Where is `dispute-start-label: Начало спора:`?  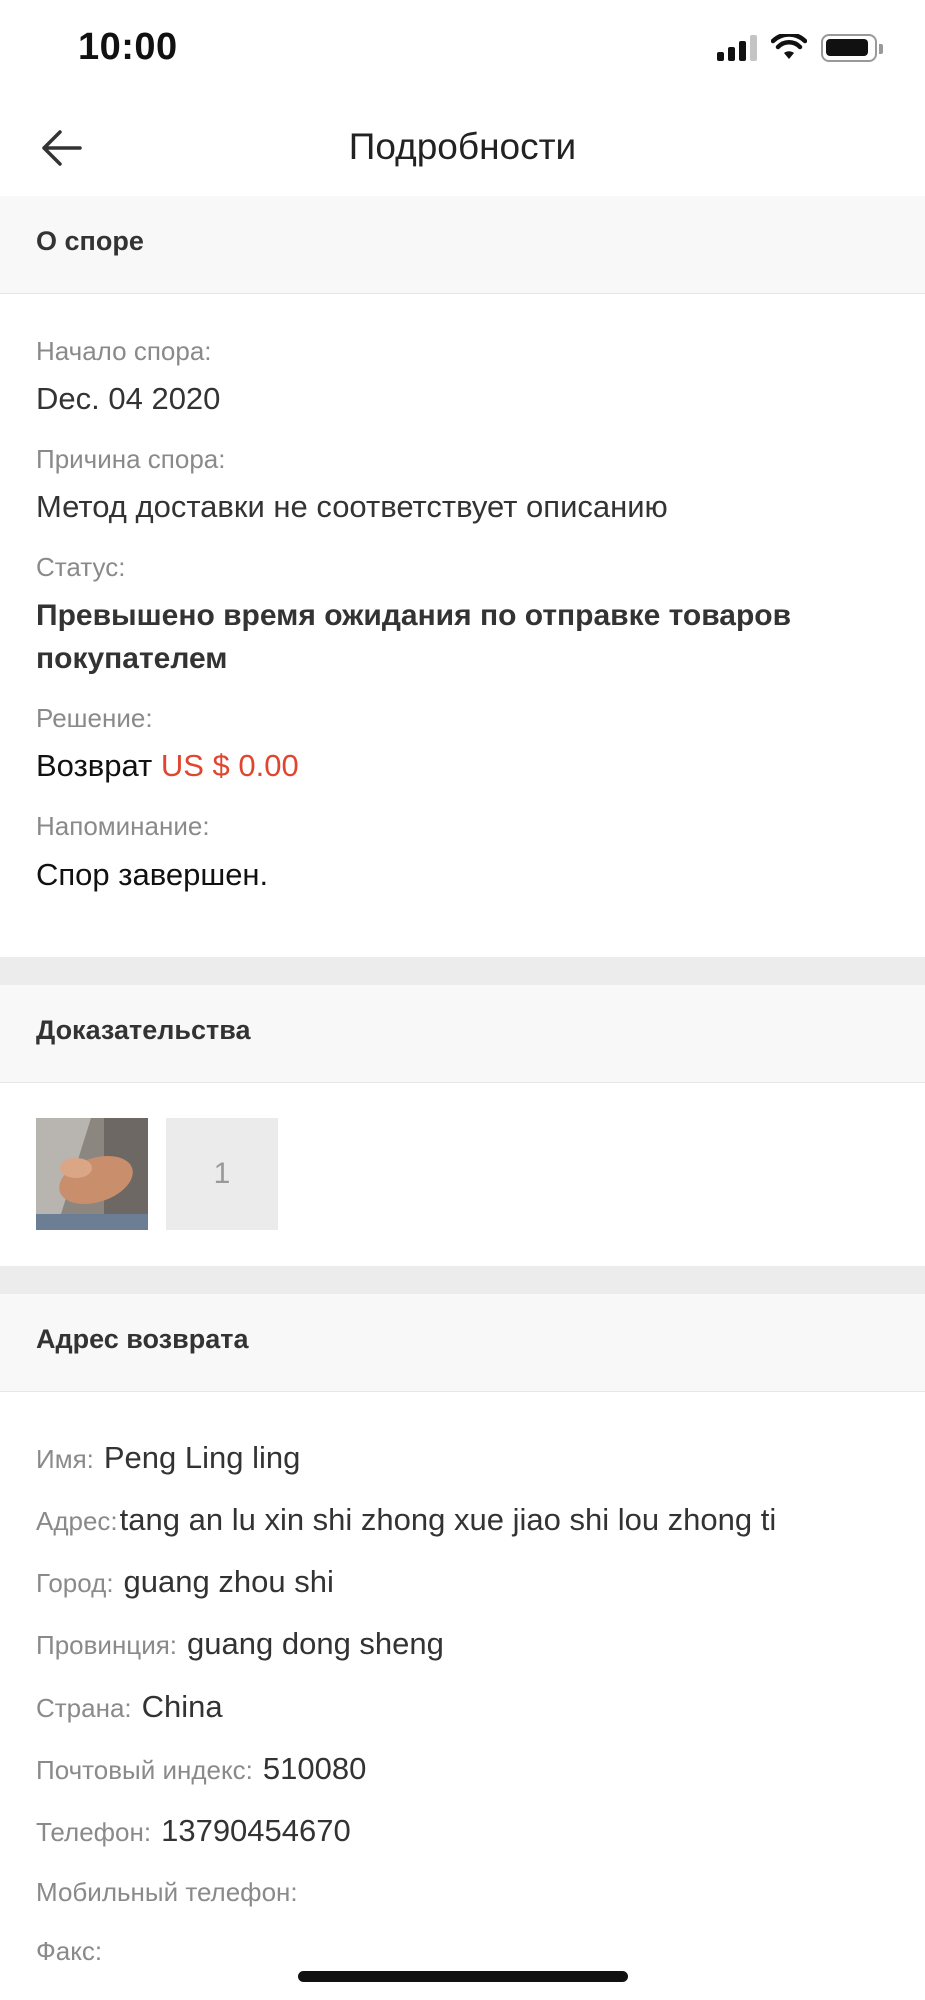 dispute-start-label: Начало спора: is located at coordinates (124, 351).